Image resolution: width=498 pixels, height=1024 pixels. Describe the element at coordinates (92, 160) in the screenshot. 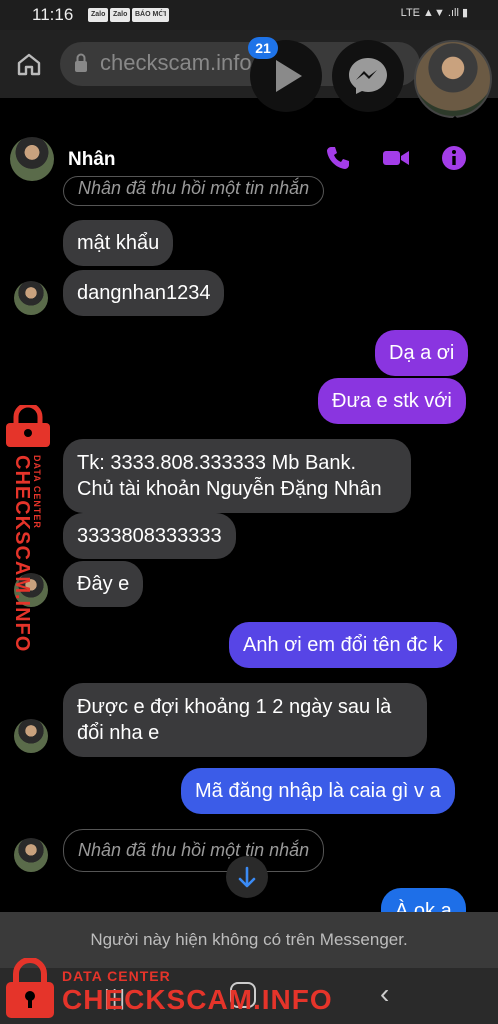

I see `contact-name: Nhân` at that location.